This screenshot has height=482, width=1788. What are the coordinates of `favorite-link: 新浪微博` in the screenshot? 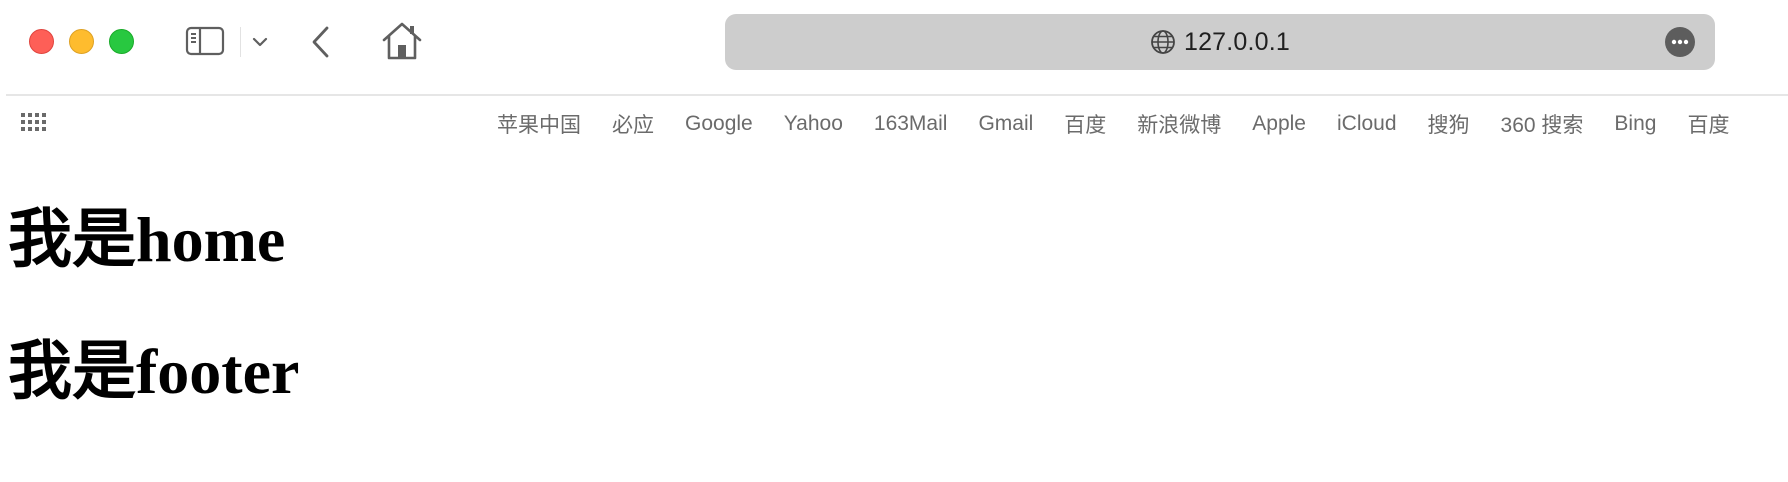 It's located at (1179, 124).